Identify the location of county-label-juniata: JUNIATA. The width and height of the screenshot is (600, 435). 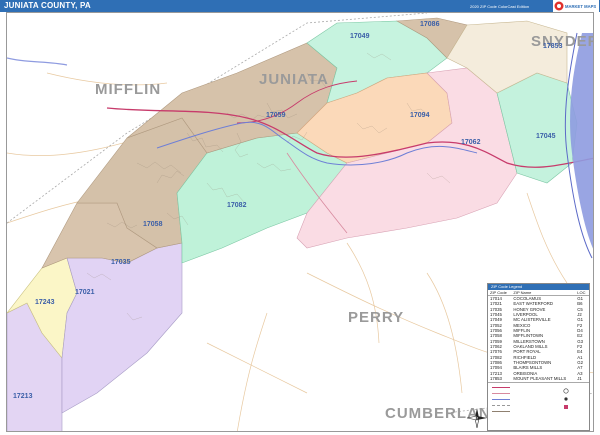
(294, 79).